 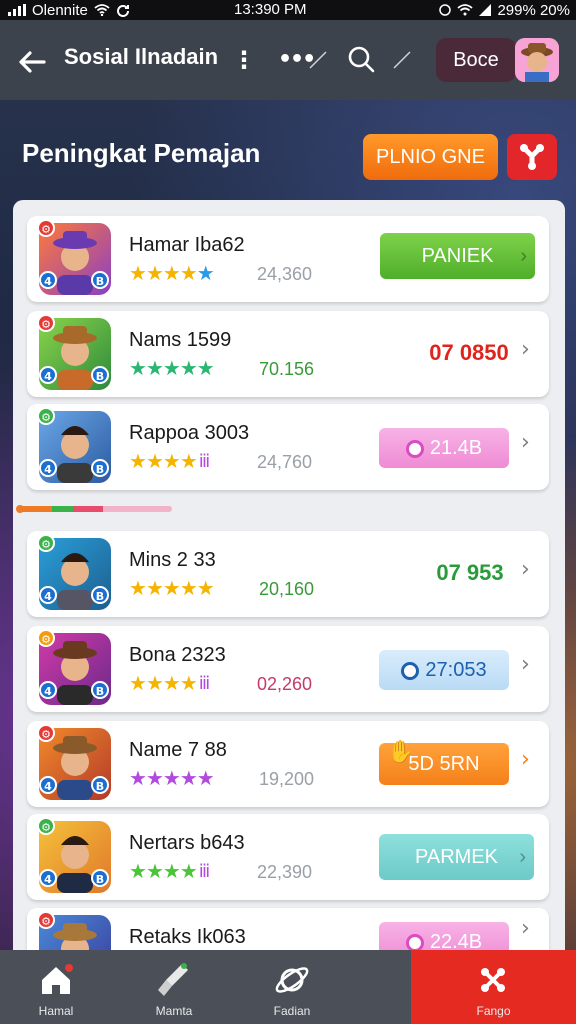 What do you see at coordinates (493, 1011) in the screenshot?
I see `nav-label: Fango` at bounding box center [493, 1011].